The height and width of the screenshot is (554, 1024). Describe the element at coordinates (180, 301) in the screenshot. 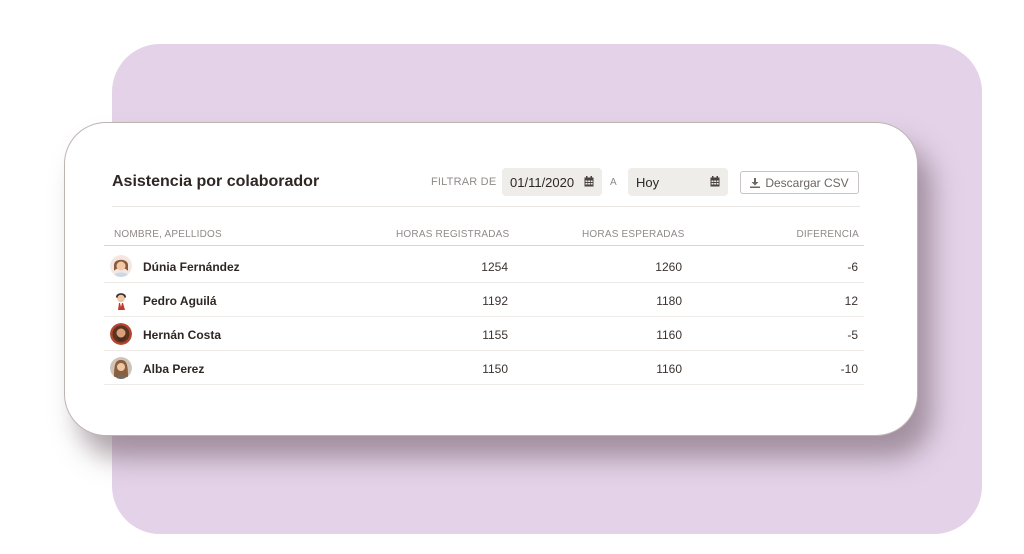

I see `employee-name: Pedro Aguilá` at that location.